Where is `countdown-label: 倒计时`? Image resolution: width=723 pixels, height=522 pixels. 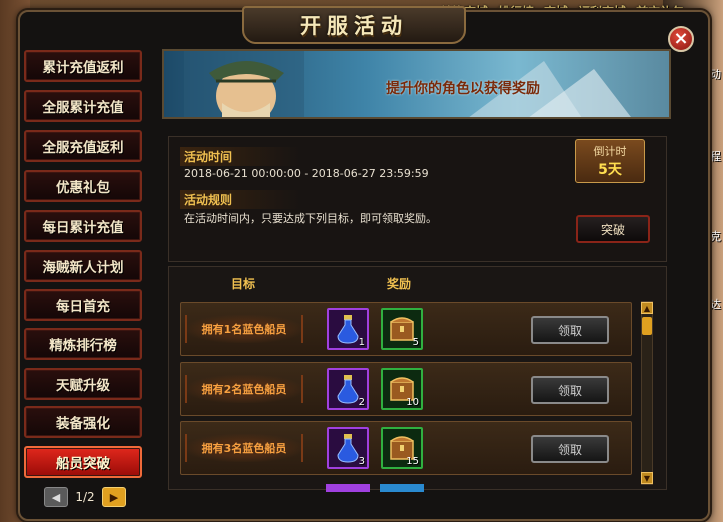
countdown-label: 倒计时 is located at coordinates (610, 151).